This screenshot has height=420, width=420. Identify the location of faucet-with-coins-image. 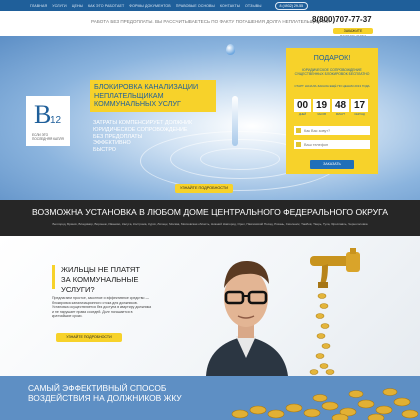
(334, 311).